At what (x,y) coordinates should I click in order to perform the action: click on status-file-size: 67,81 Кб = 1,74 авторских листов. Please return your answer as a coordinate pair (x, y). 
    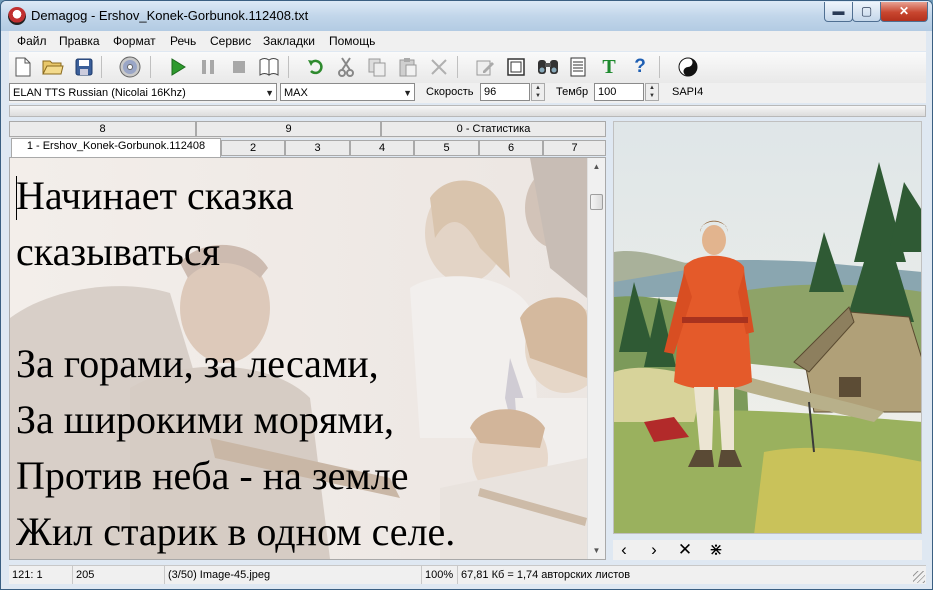
    Looking at the image, I should click on (546, 575).